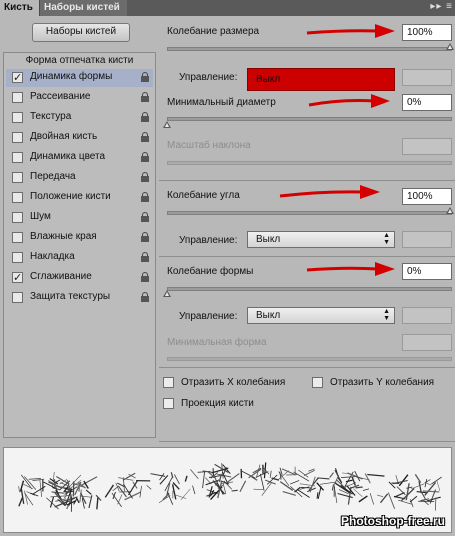  I want to click on brush-presets-button: Наборы кистей, so click(81, 32).